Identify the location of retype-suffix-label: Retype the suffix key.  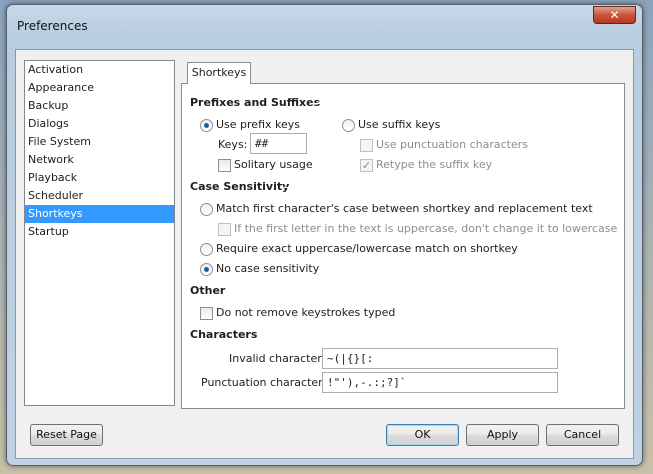
(434, 164).